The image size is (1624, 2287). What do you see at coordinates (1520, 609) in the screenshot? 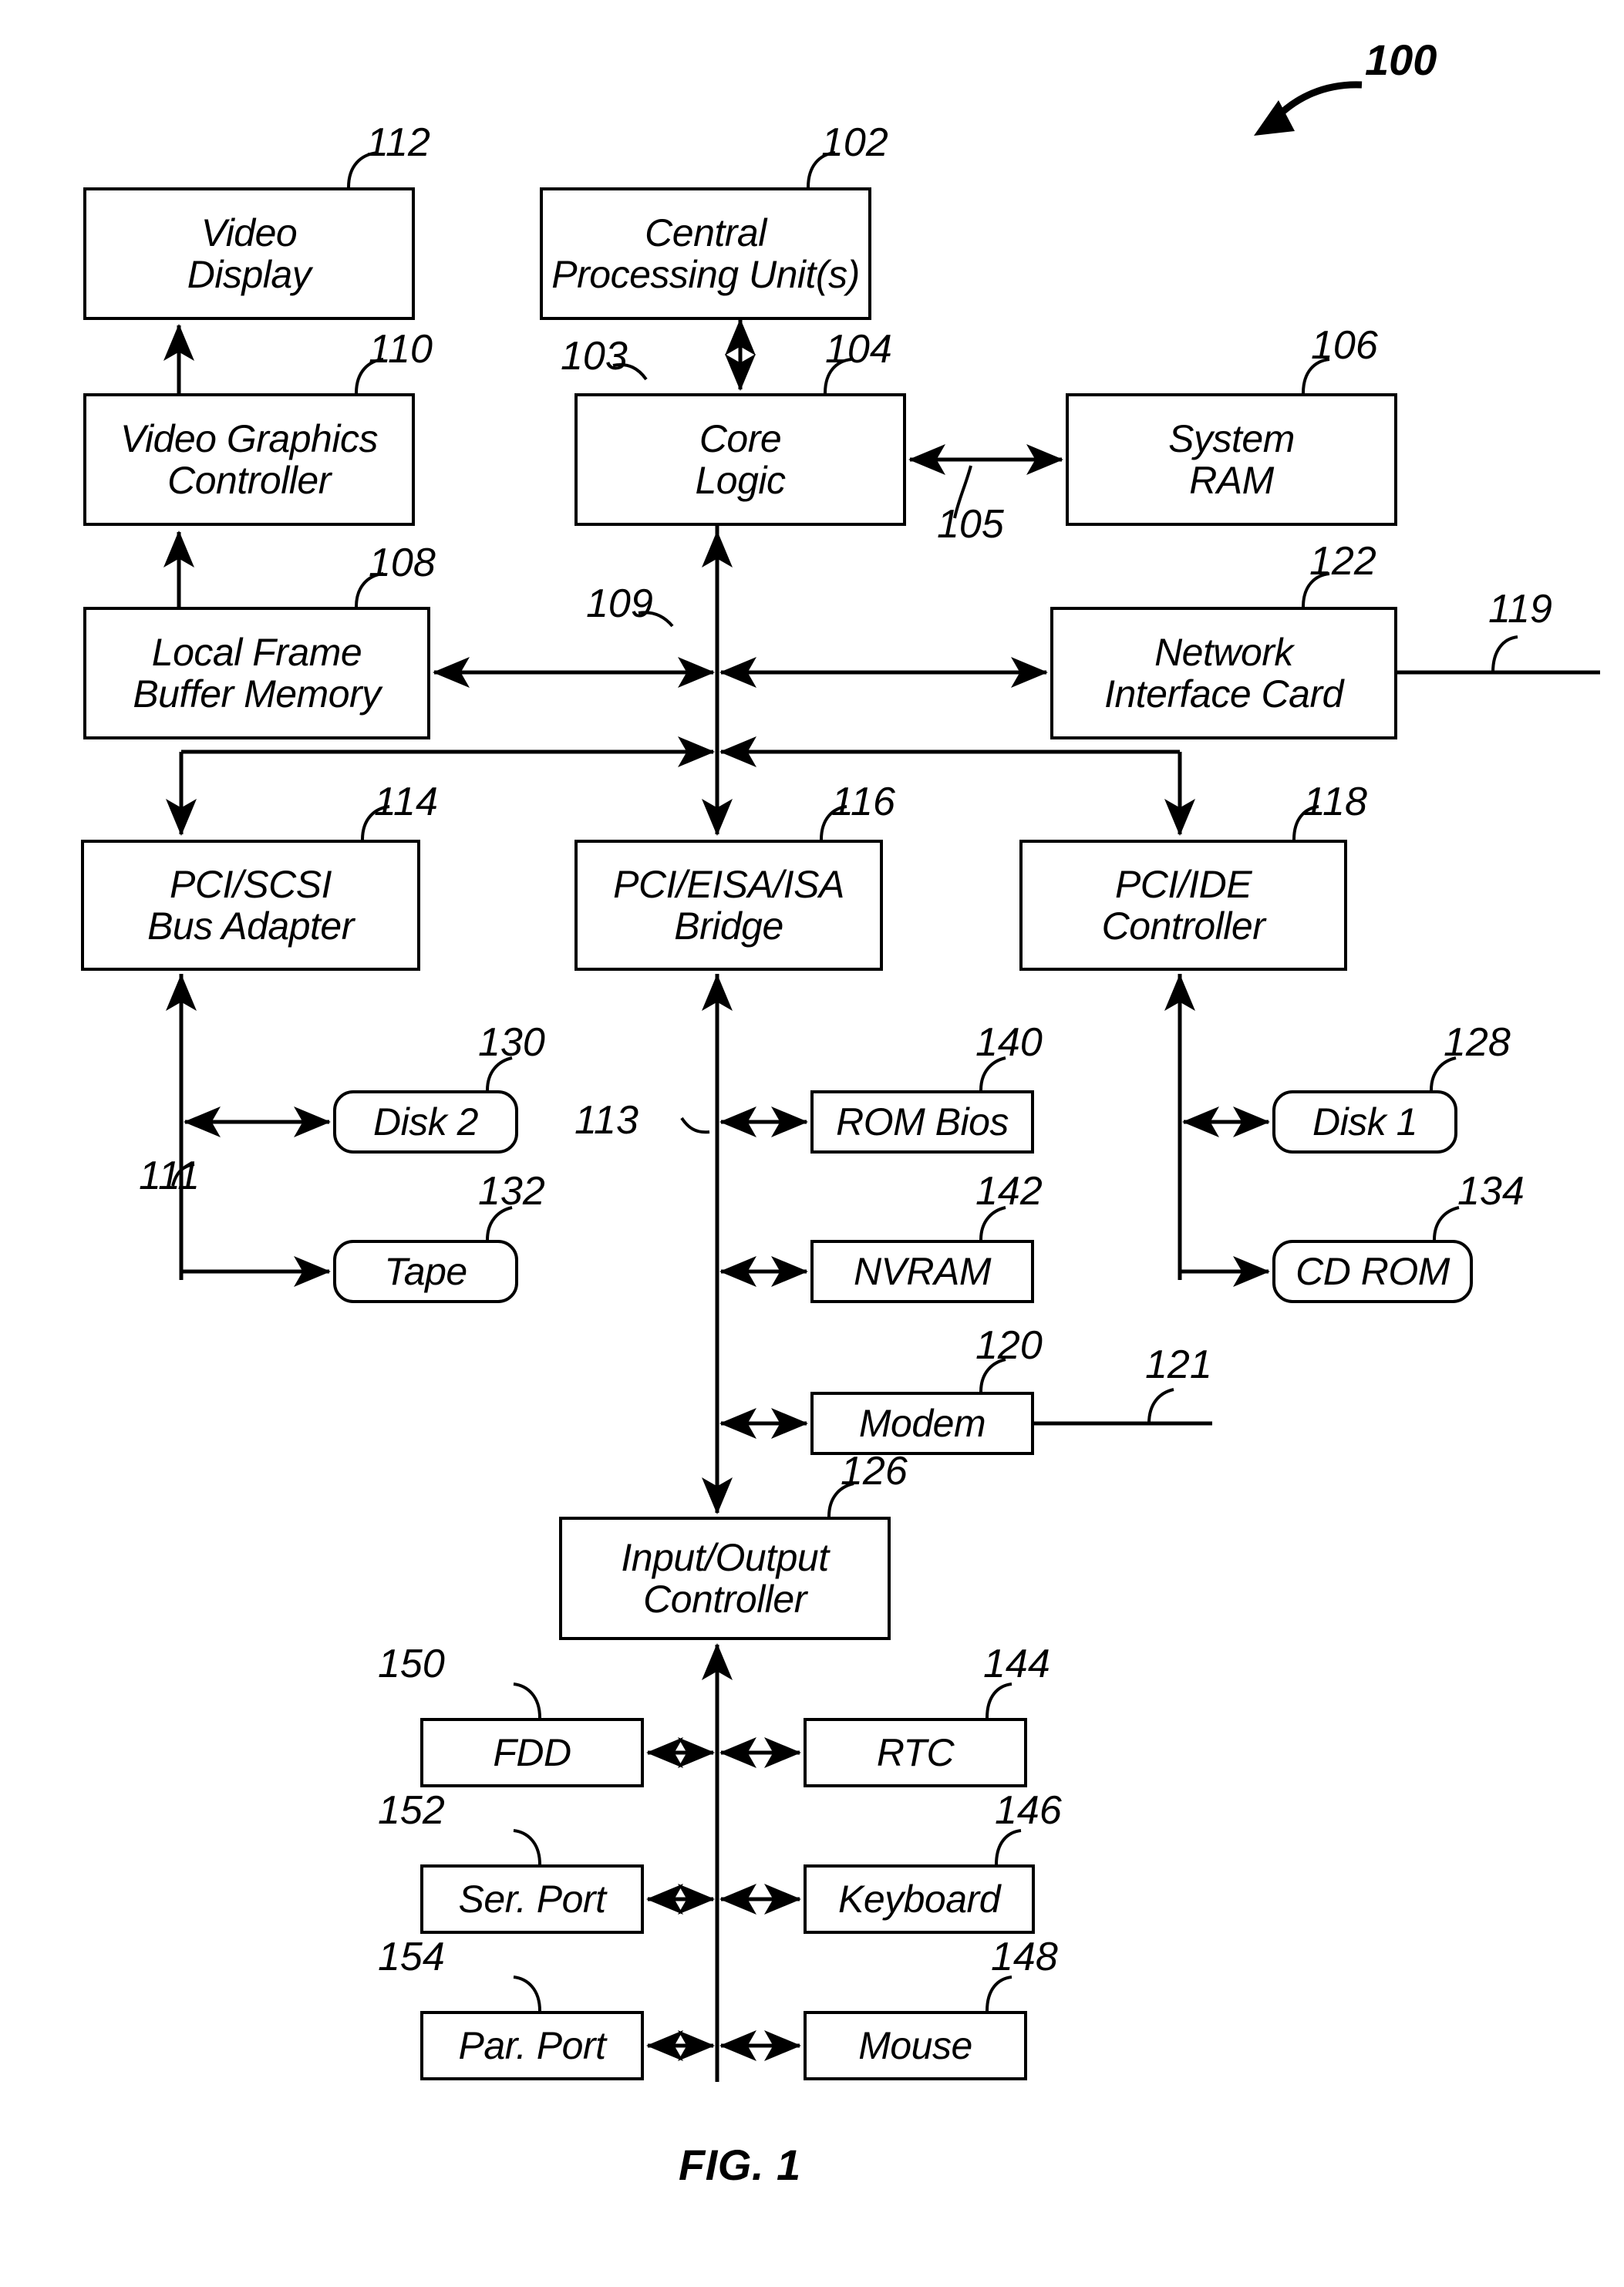
I see `reference-numeral-119: 119` at bounding box center [1520, 609].